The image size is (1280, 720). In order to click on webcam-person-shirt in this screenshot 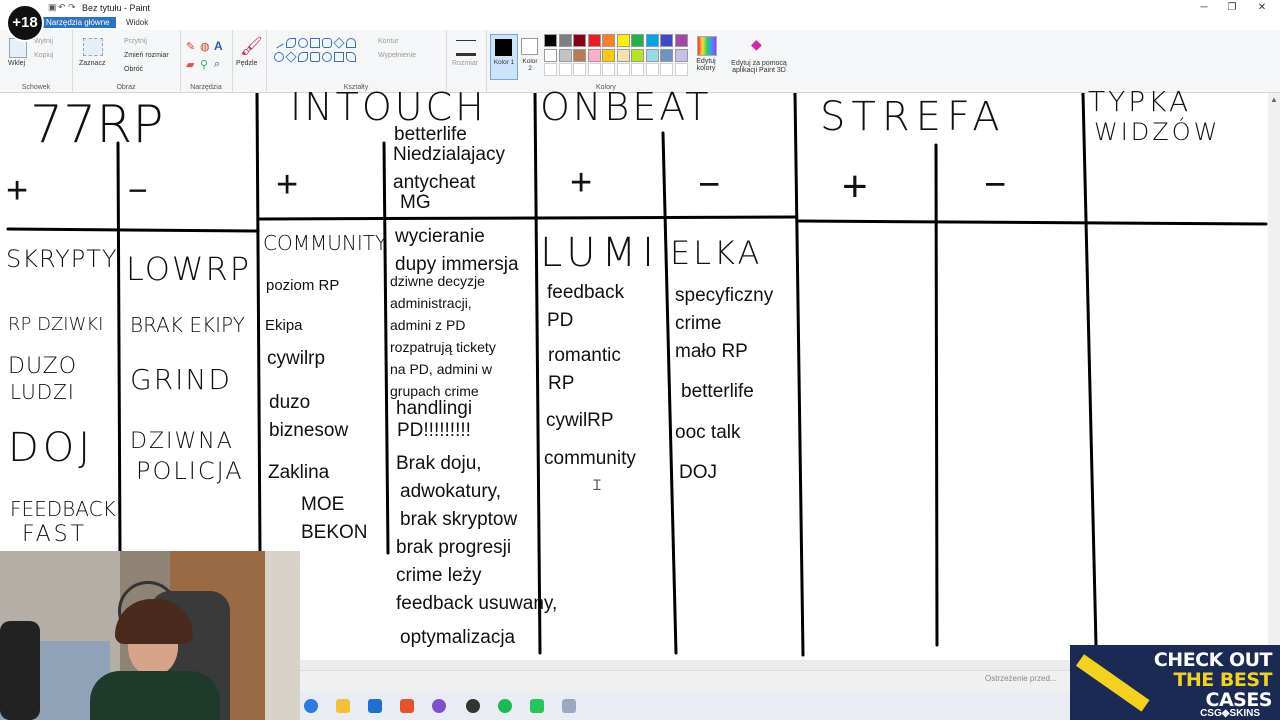, I will do `click(155, 695)`.